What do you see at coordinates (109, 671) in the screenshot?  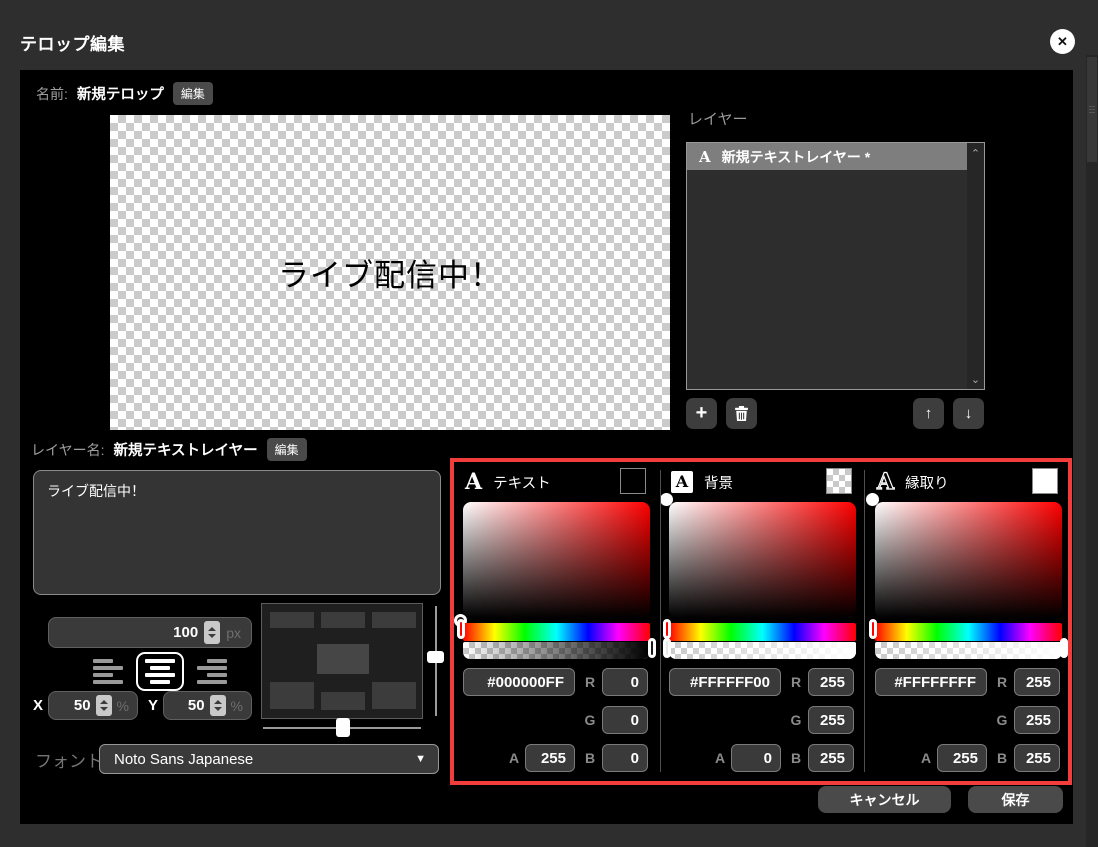 I see `align-left-button` at bounding box center [109, 671].